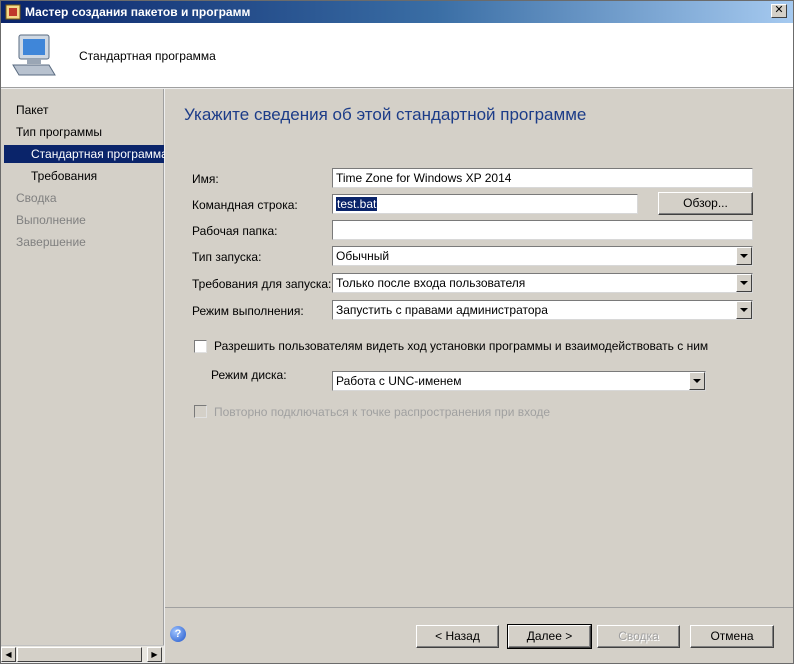  Describe the element at coordinates (399, 381) in the screenshot. I see `disk-mode-value: Работа с UNC-именем` at that location.